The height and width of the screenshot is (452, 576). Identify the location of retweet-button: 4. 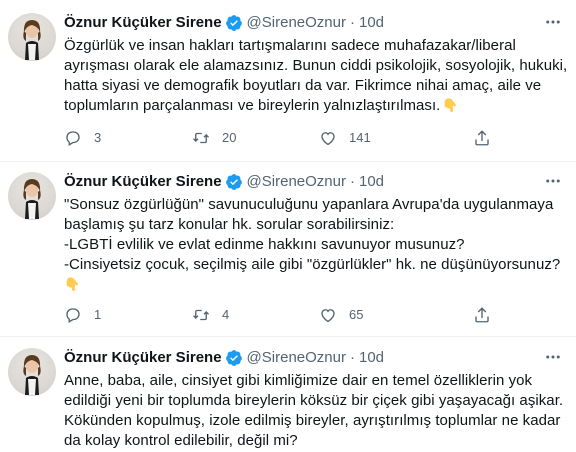
(210, 315).